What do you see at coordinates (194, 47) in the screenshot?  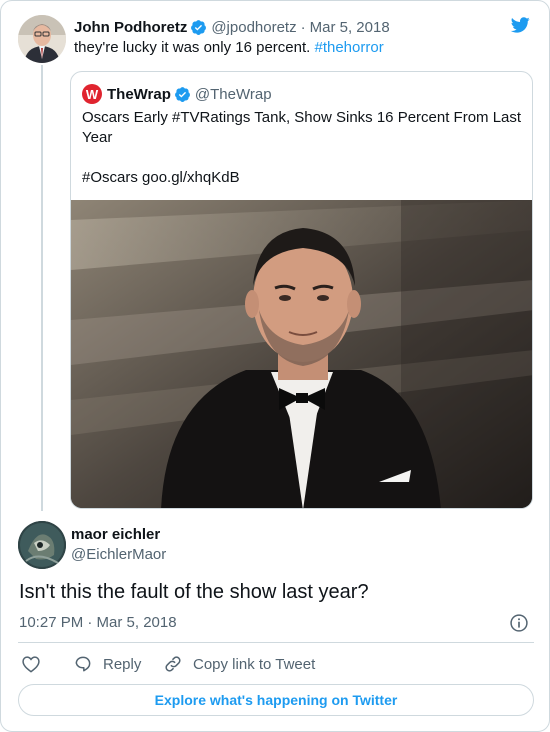 I see `parent-tweet-body: they're lucky it was only 16 percent.` at bounding box center [194, 47].